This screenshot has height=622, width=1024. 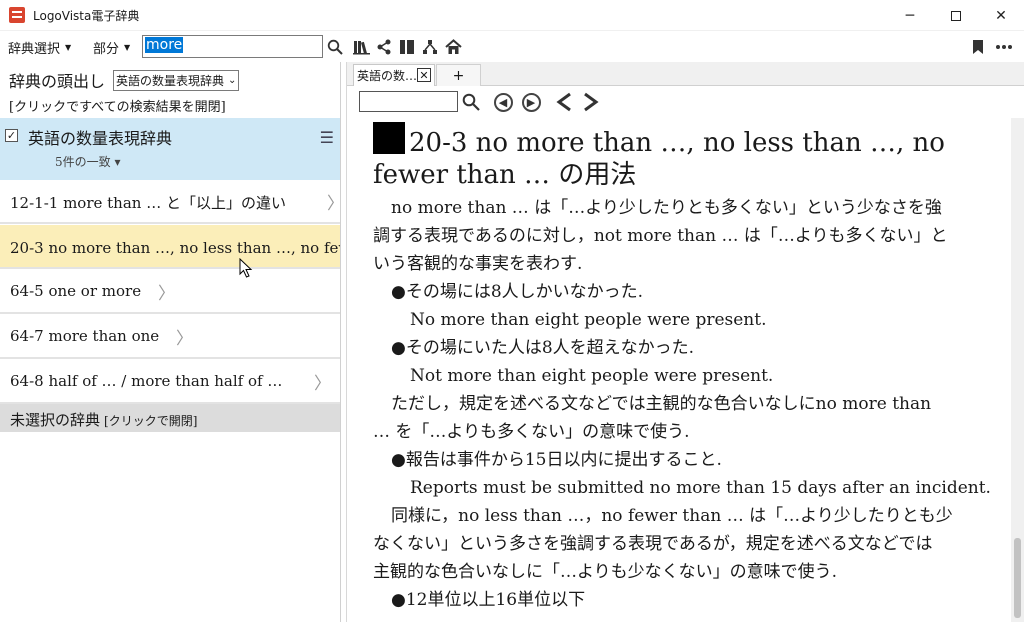 I want to click on title-marker-icon, so click(x=389, y=138).